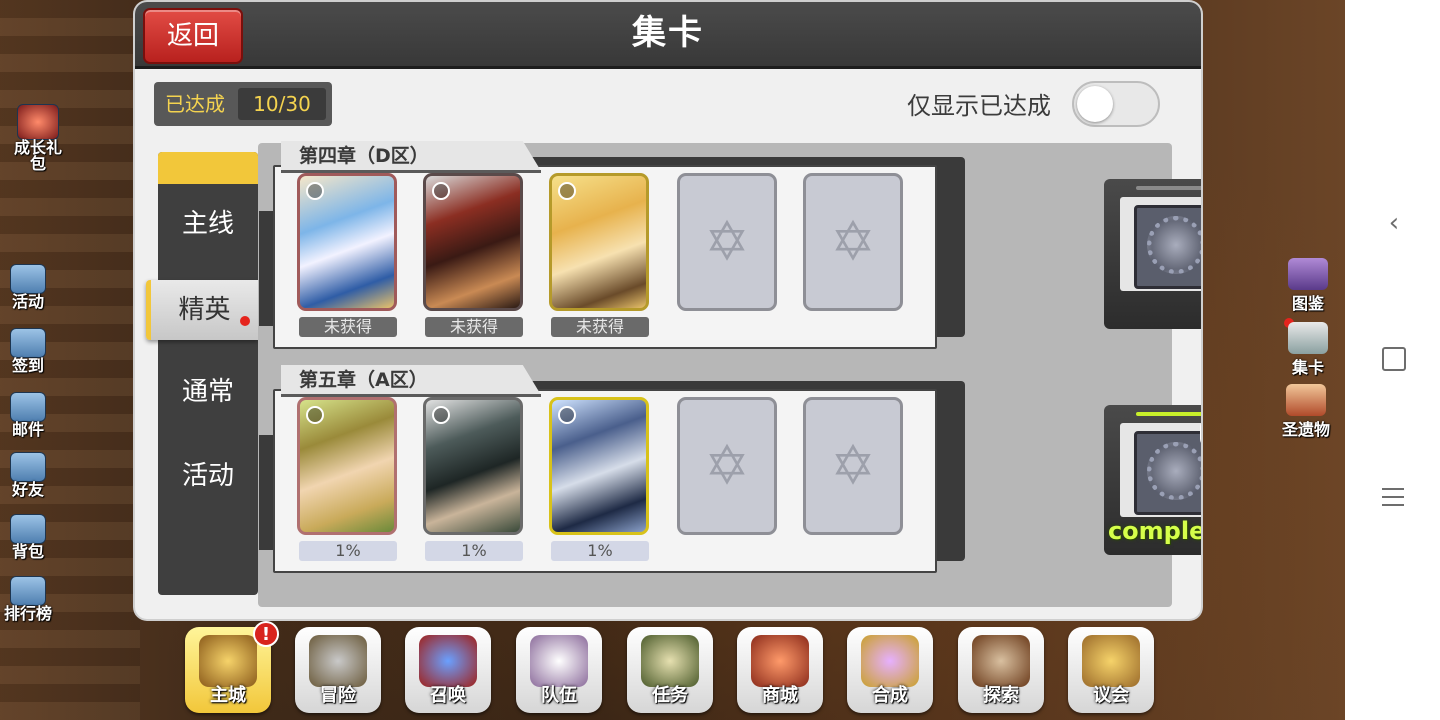 This screenshot has height=720, width=1440. Describe the element at coordinates (1308, 338) in the screenshot. I see `cards-icon` at that location.